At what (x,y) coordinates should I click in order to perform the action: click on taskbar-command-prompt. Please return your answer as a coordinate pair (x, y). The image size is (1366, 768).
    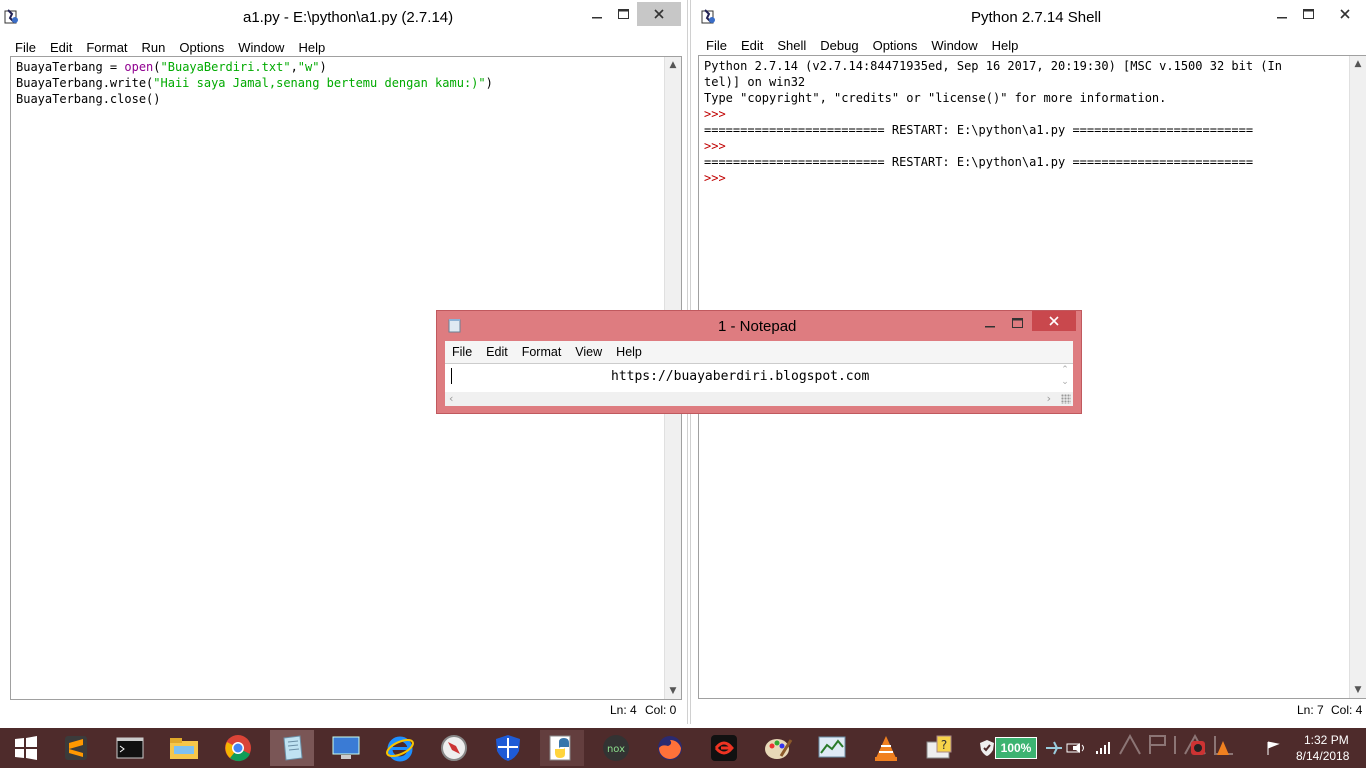
    Looking at the image, I should click on (130, 748).